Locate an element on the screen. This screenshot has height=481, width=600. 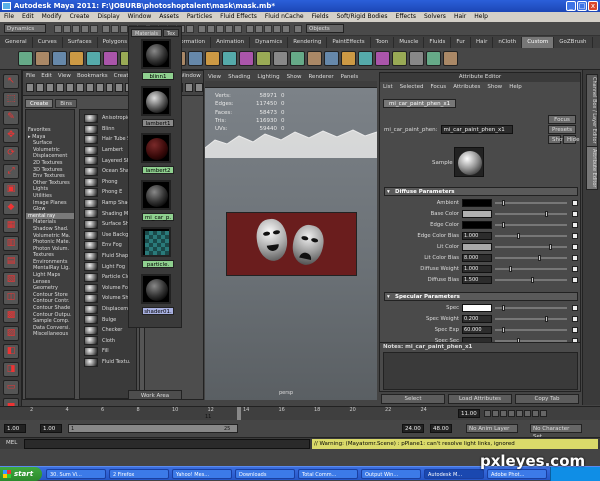
tree-item-volumetric: Volumetric is located at coordinates (50, 150).